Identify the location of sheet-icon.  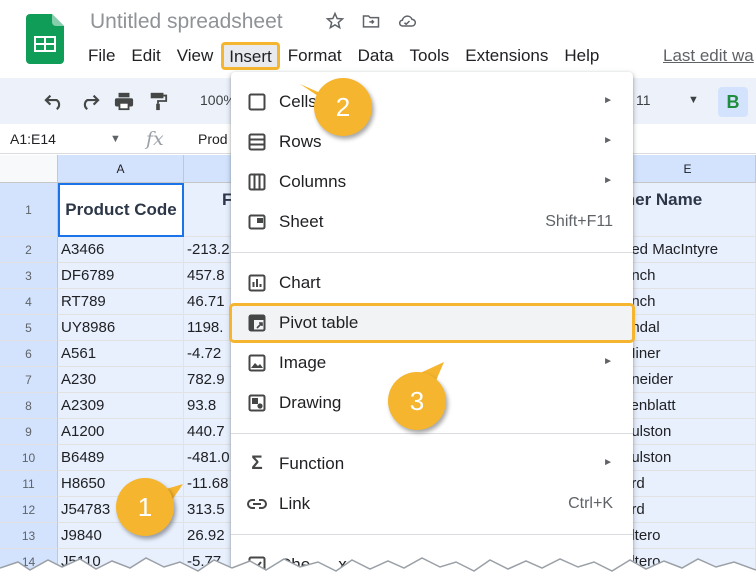
(257, 222).